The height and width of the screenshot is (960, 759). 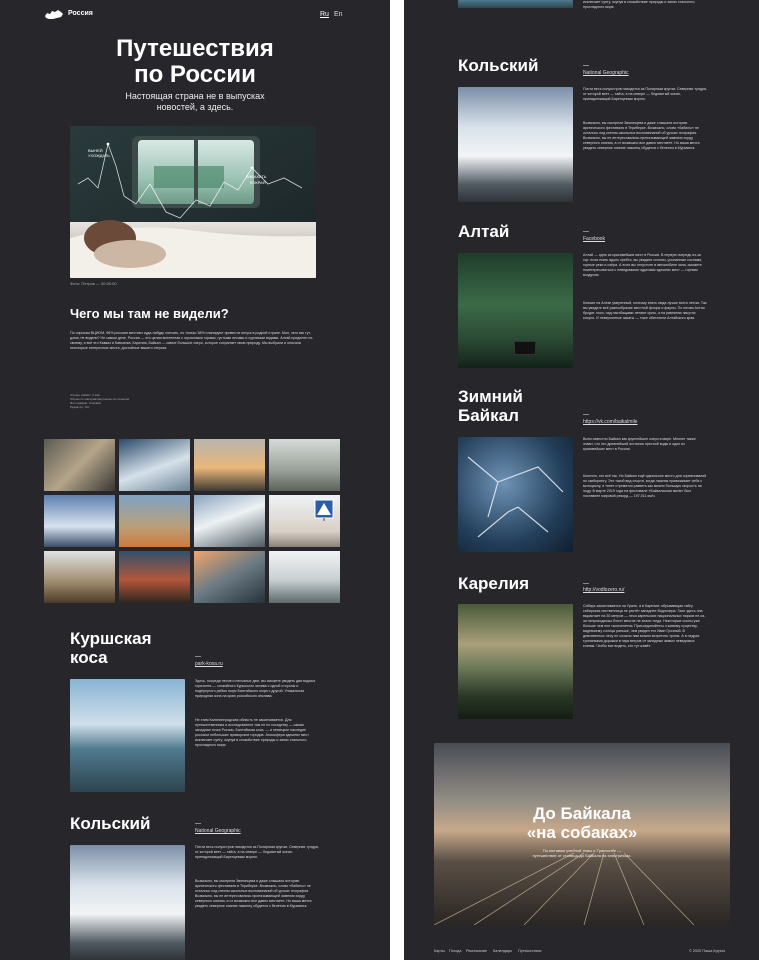 What do you see at coordinates (502, 951) in the screenshot?
I see `footer-nav-calendar: Календарь` at bounding box center [502, 951].